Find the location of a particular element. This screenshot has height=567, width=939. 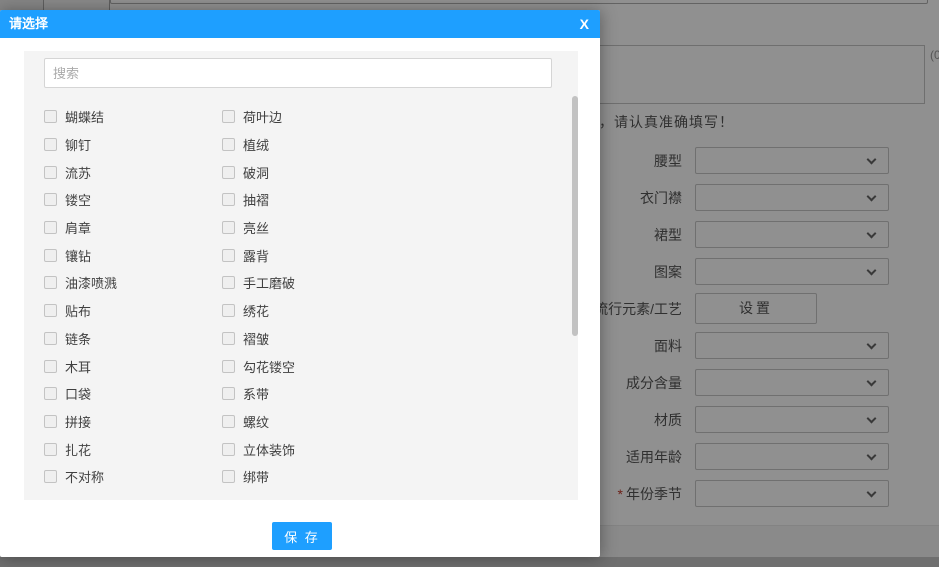

option-item: 系带 is located at coordinates (383, 394).